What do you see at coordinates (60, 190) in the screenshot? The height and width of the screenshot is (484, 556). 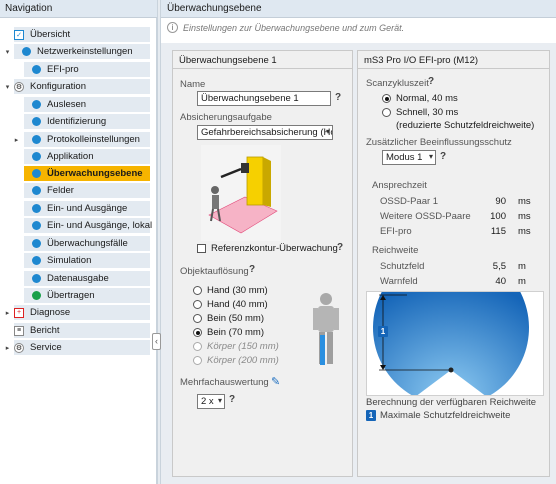 I see `nav-item-label: Felder` at bounding box center [60, 190].